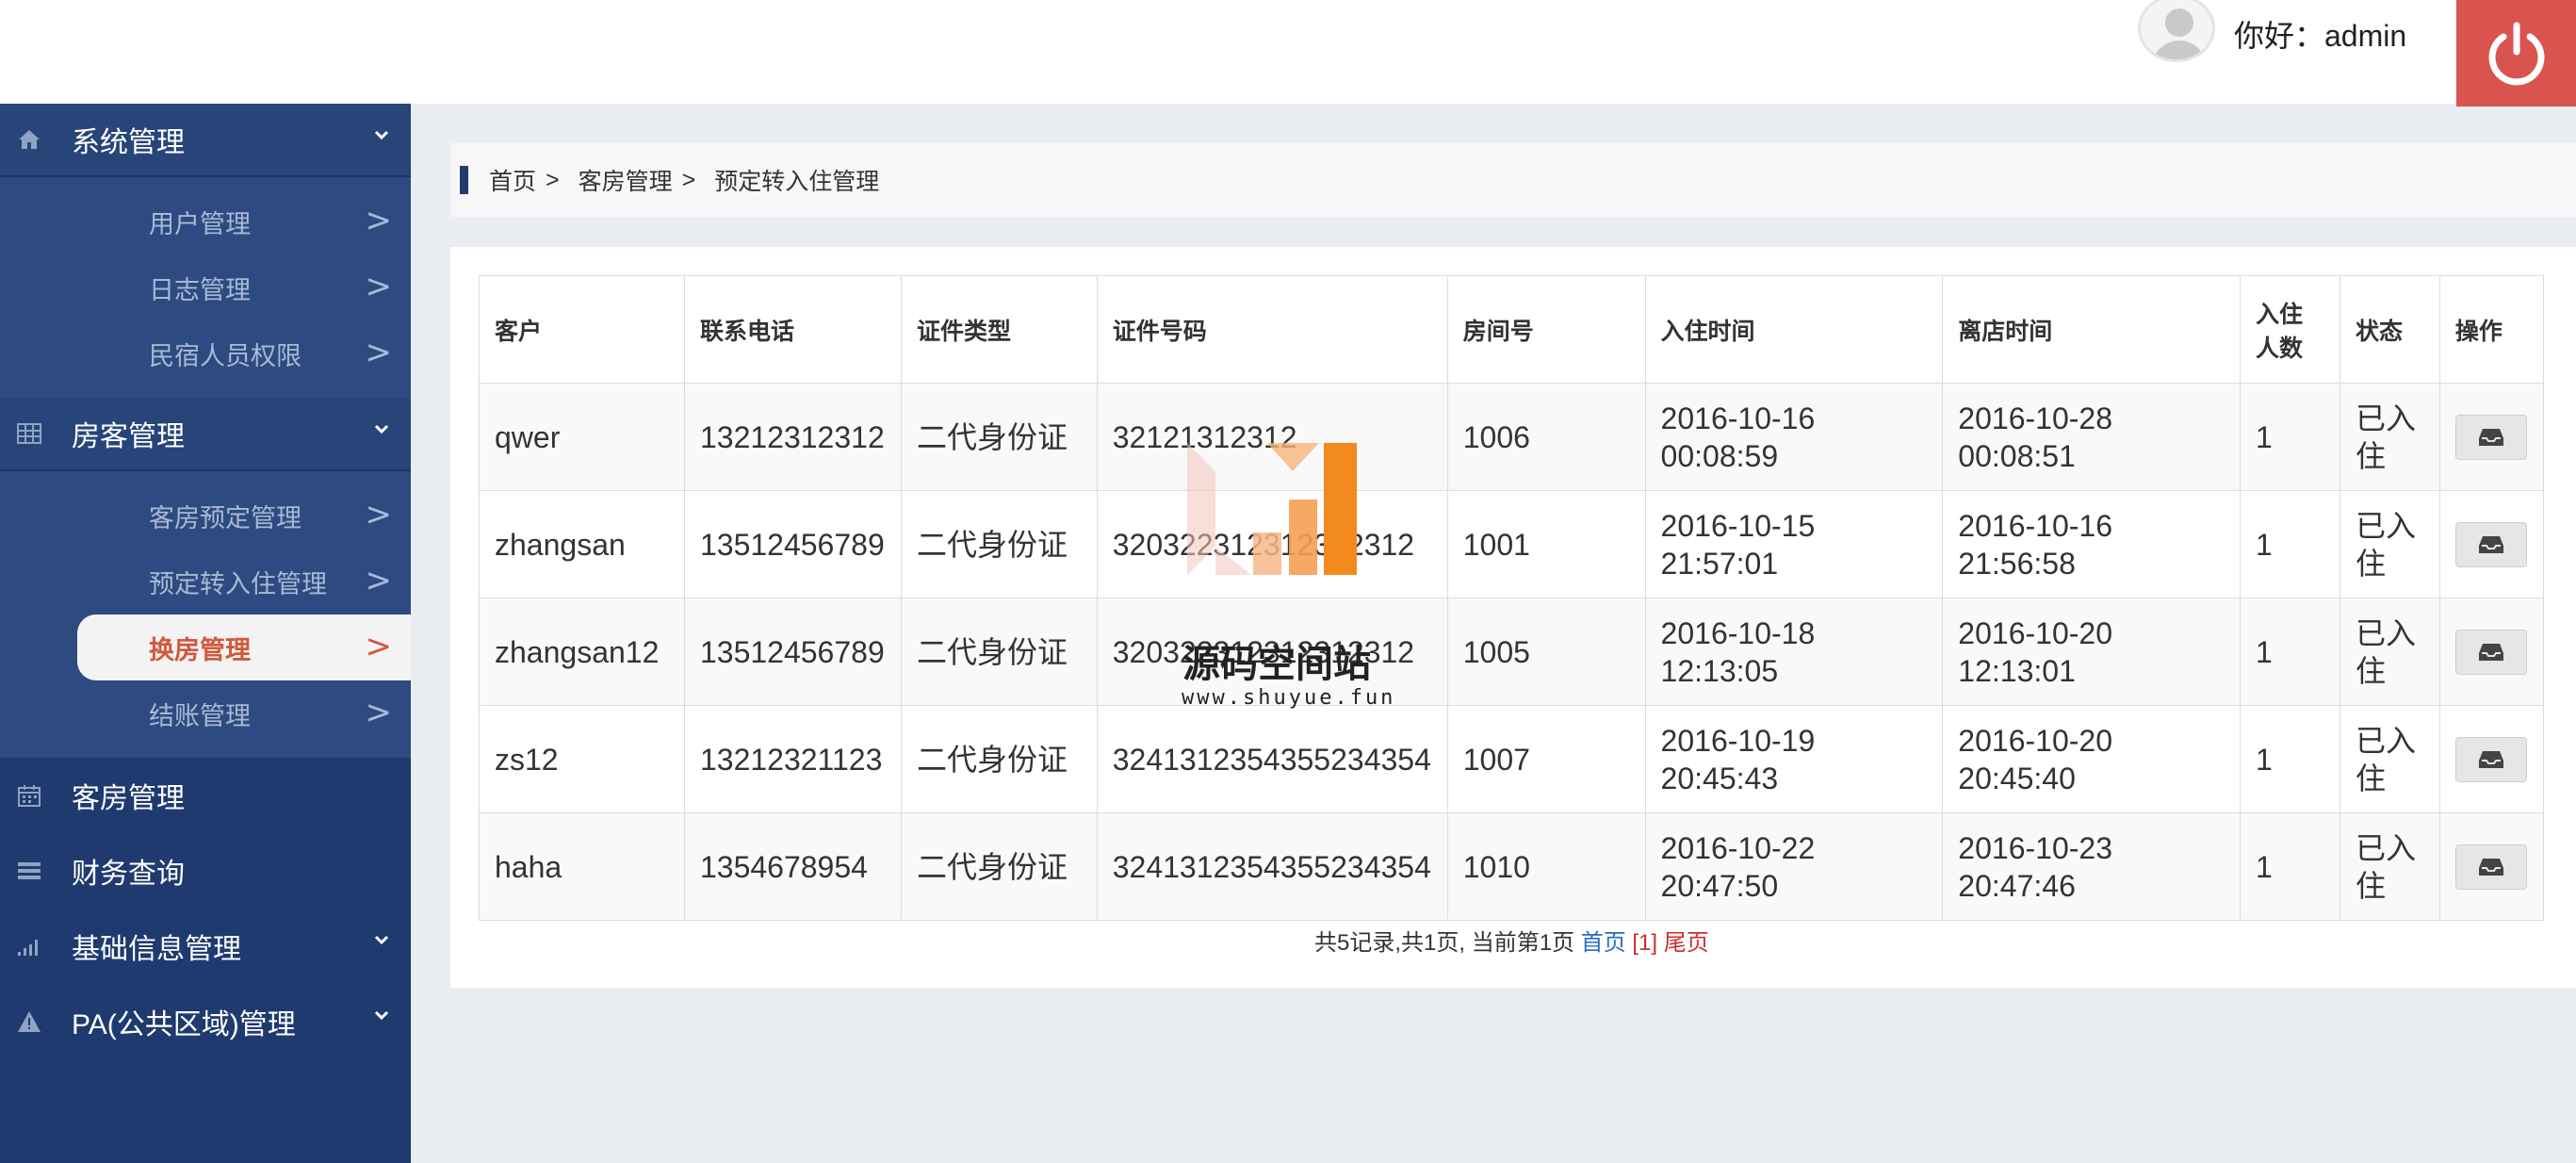  Describe the element at coordinates (1603, 943) in the screenshot. I see `pagination-first-link: 首页` at that location.